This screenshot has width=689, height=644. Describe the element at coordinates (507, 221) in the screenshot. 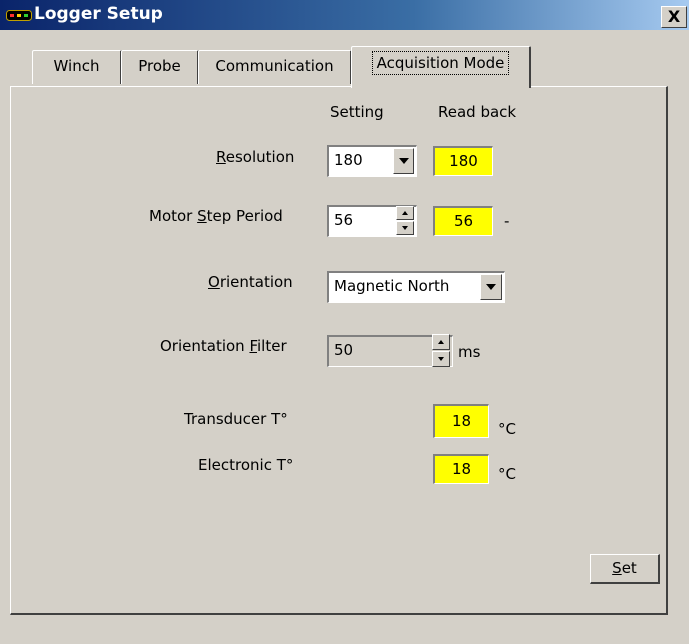

I see `motor-step-period-unit: -` at that location.